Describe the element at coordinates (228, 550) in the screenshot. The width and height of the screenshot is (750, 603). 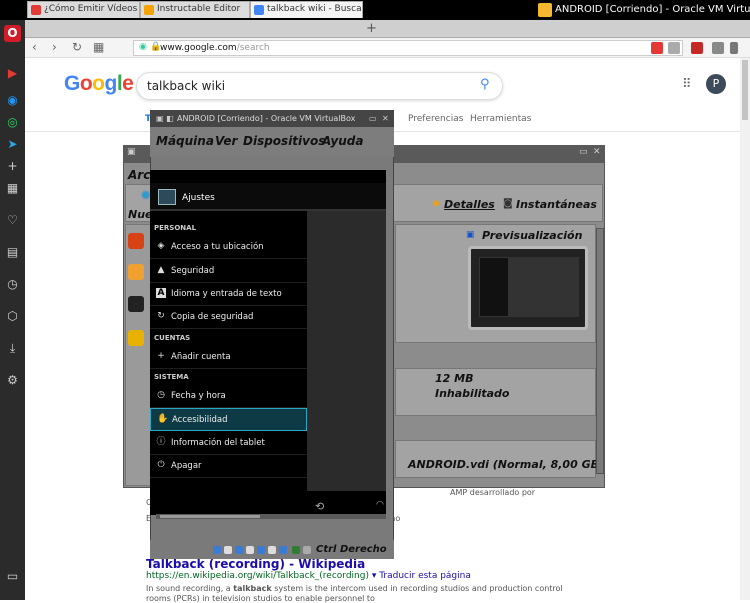
I see `optical-status-icon` at that location.